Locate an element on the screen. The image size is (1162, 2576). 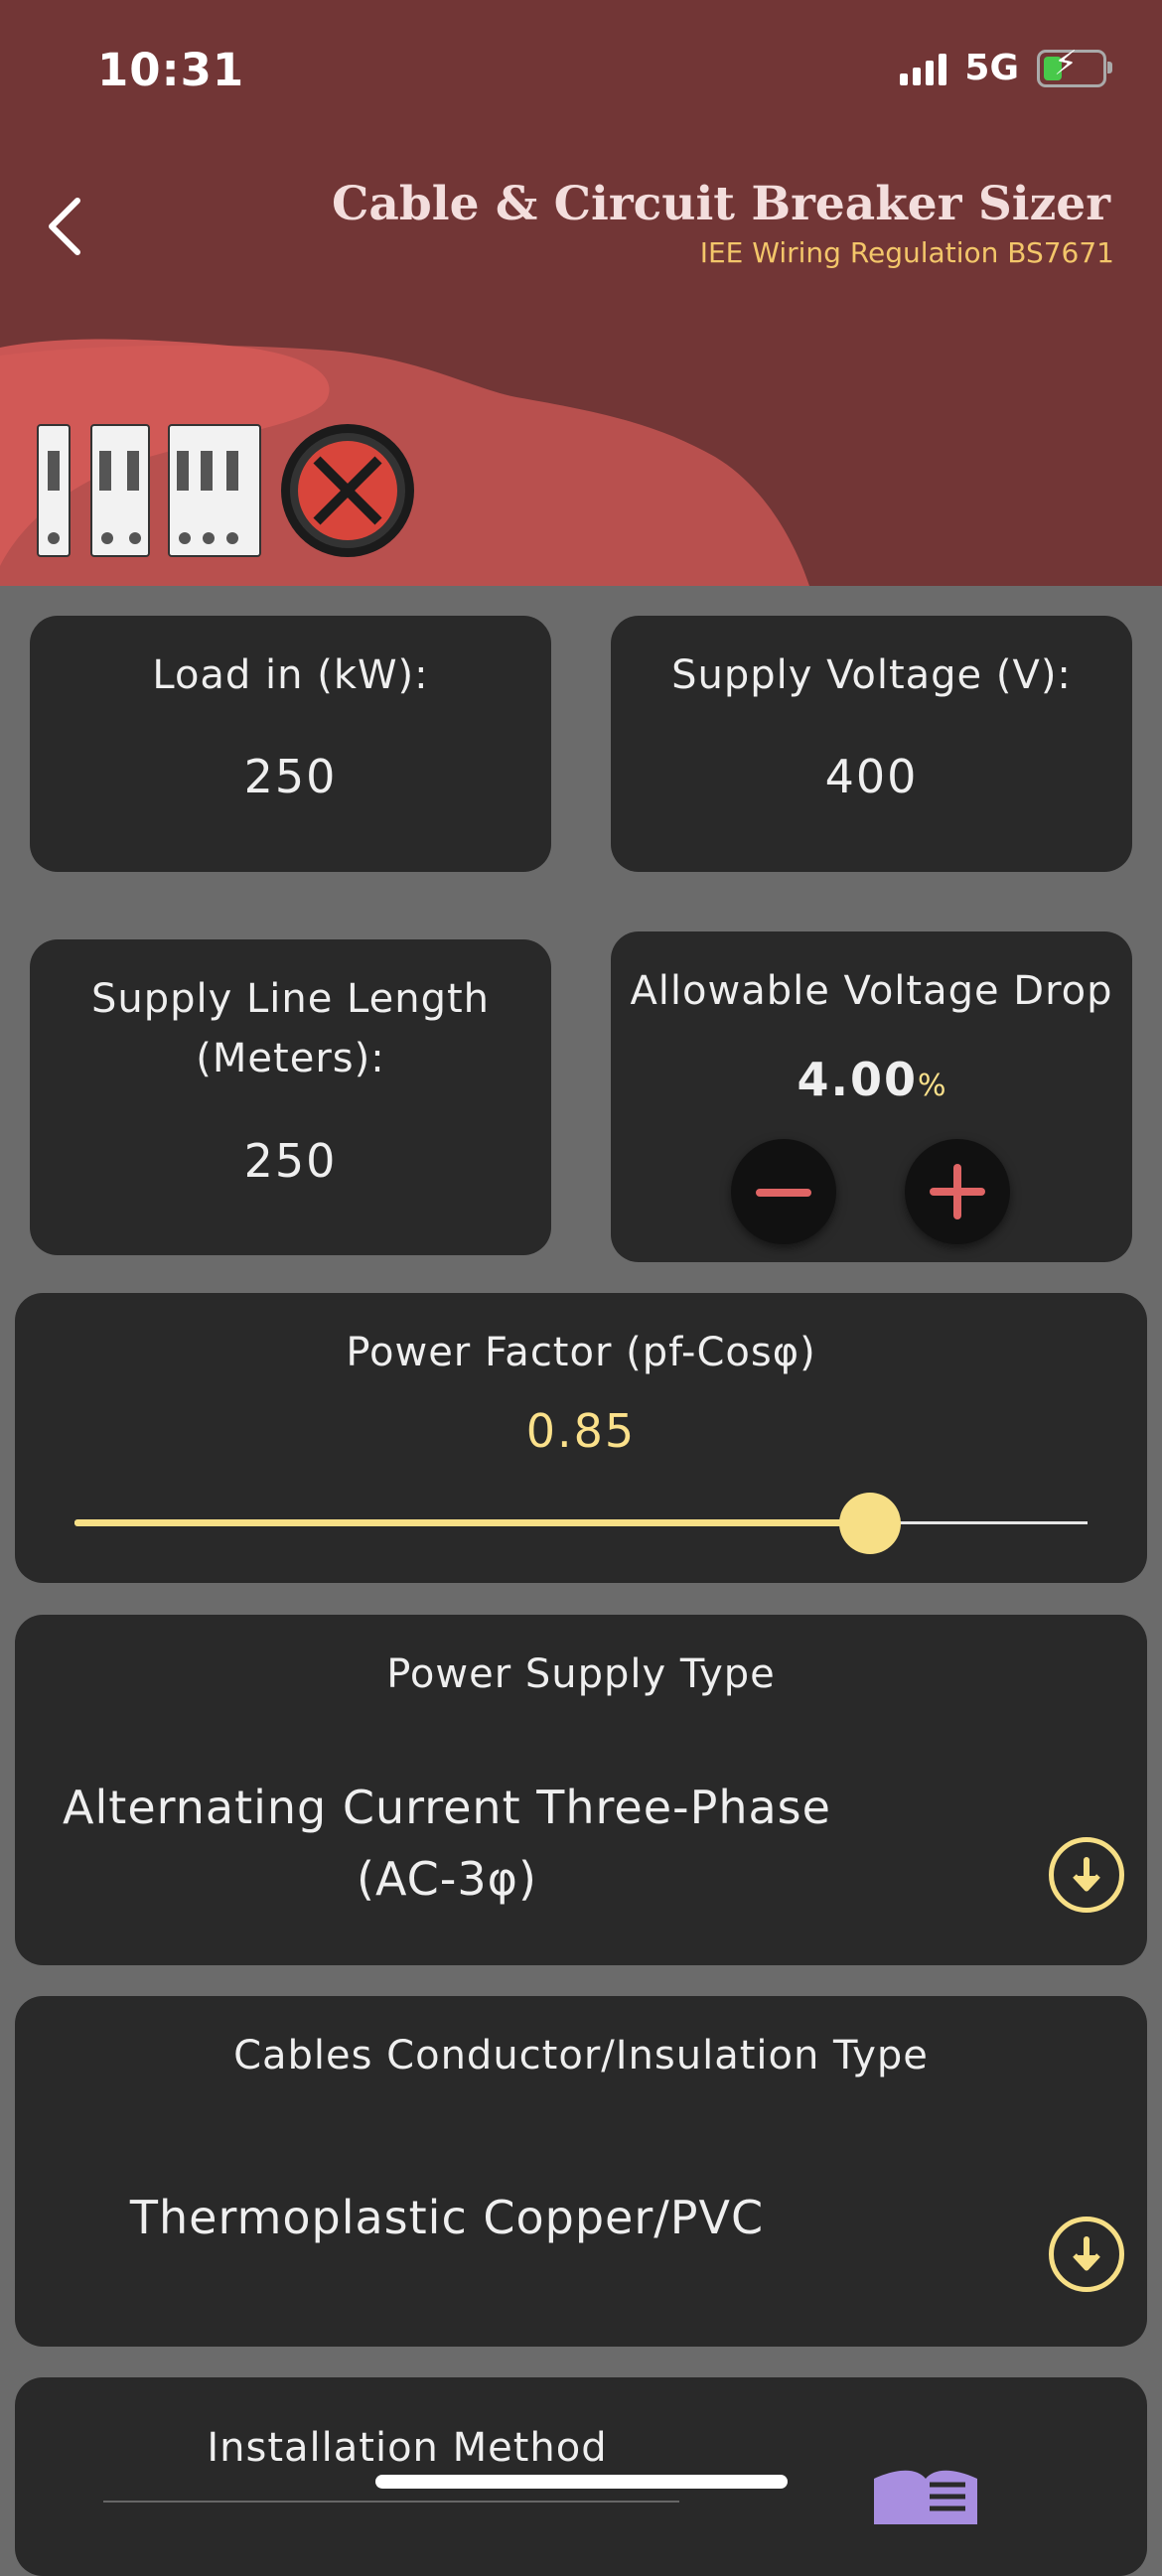
minus-icon is located at coordinates (783, 1193).